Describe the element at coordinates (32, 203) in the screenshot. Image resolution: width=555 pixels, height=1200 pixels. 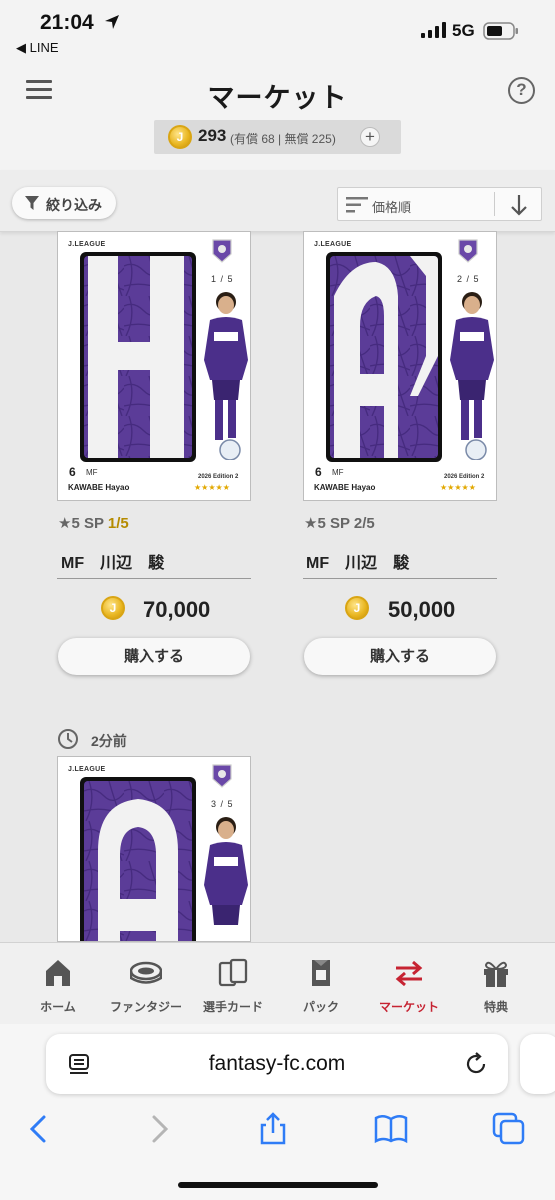
I see `funnel-icon` at that location.